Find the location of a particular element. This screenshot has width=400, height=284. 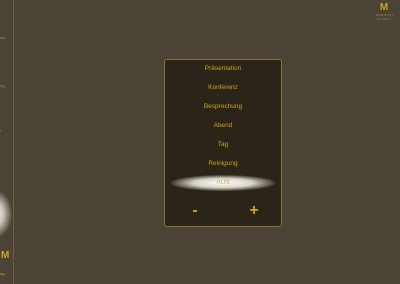

sidebar-label-3: i is located at coordinates (0, 130).